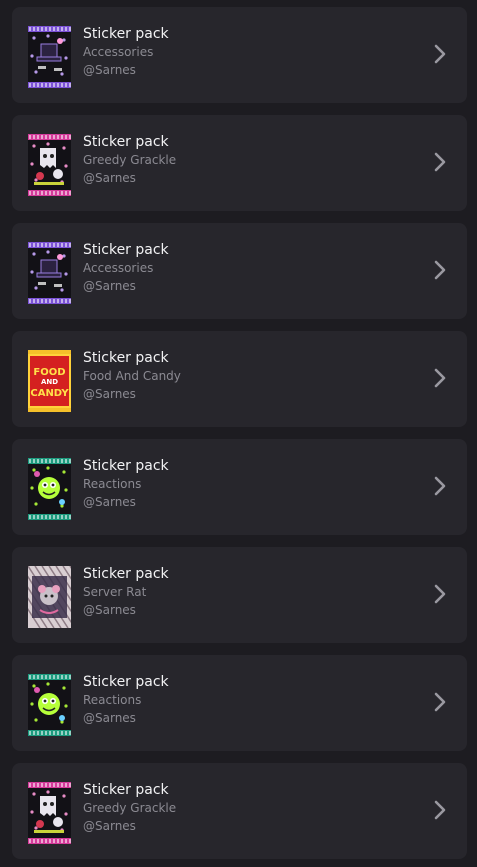 The width and height of the screenshot is (477, 867). Describe the element at coordinates (49, 372) in the screenshot. I see `pack-text: FOOD` at that location.